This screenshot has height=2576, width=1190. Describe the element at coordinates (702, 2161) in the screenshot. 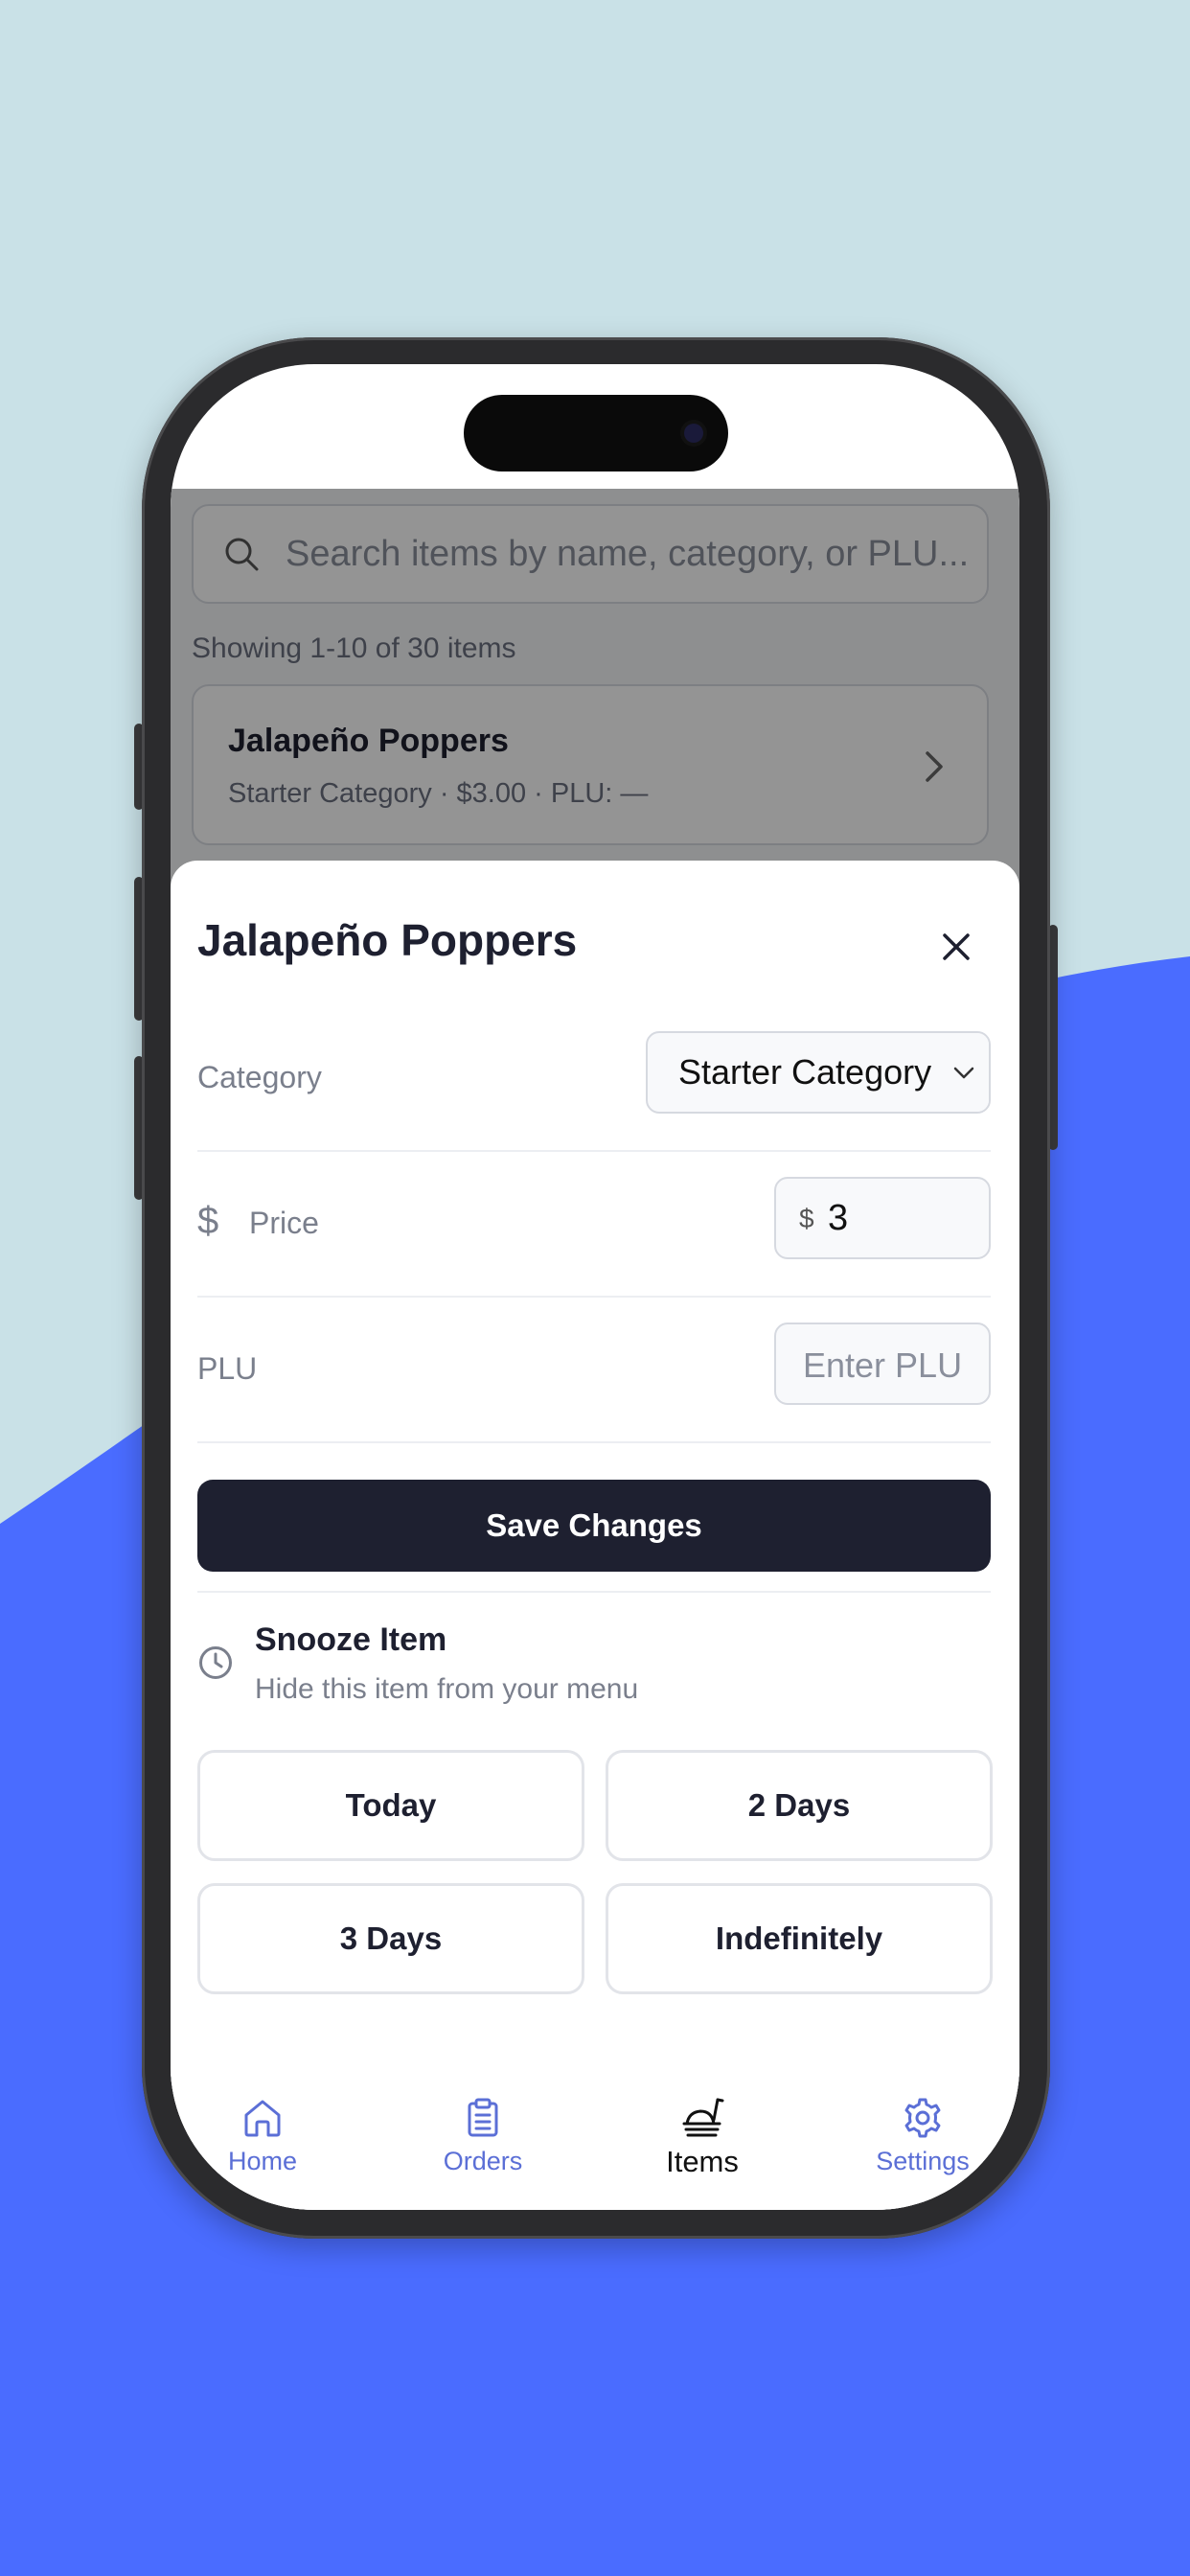

I see `tab-items-label: Items` at that location.